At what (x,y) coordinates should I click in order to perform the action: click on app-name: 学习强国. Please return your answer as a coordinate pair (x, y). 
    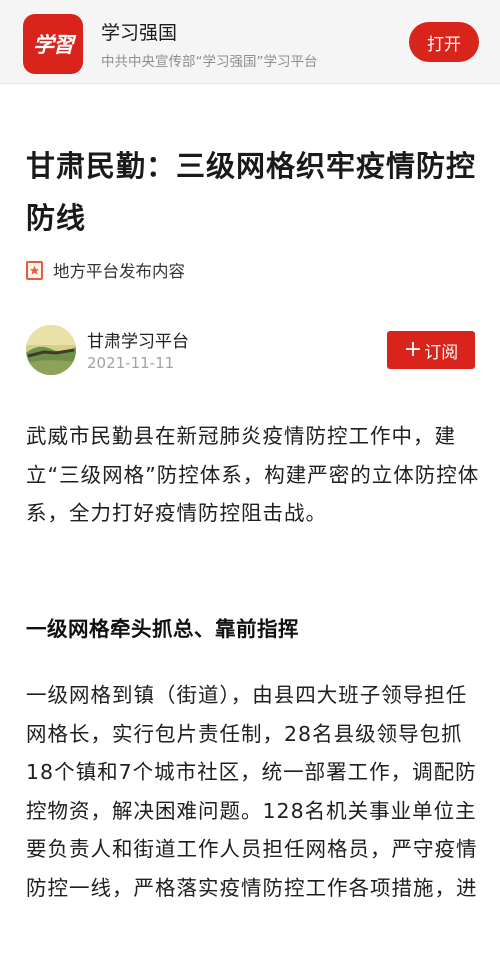
    Looking at the image, I should click on (139, 33).